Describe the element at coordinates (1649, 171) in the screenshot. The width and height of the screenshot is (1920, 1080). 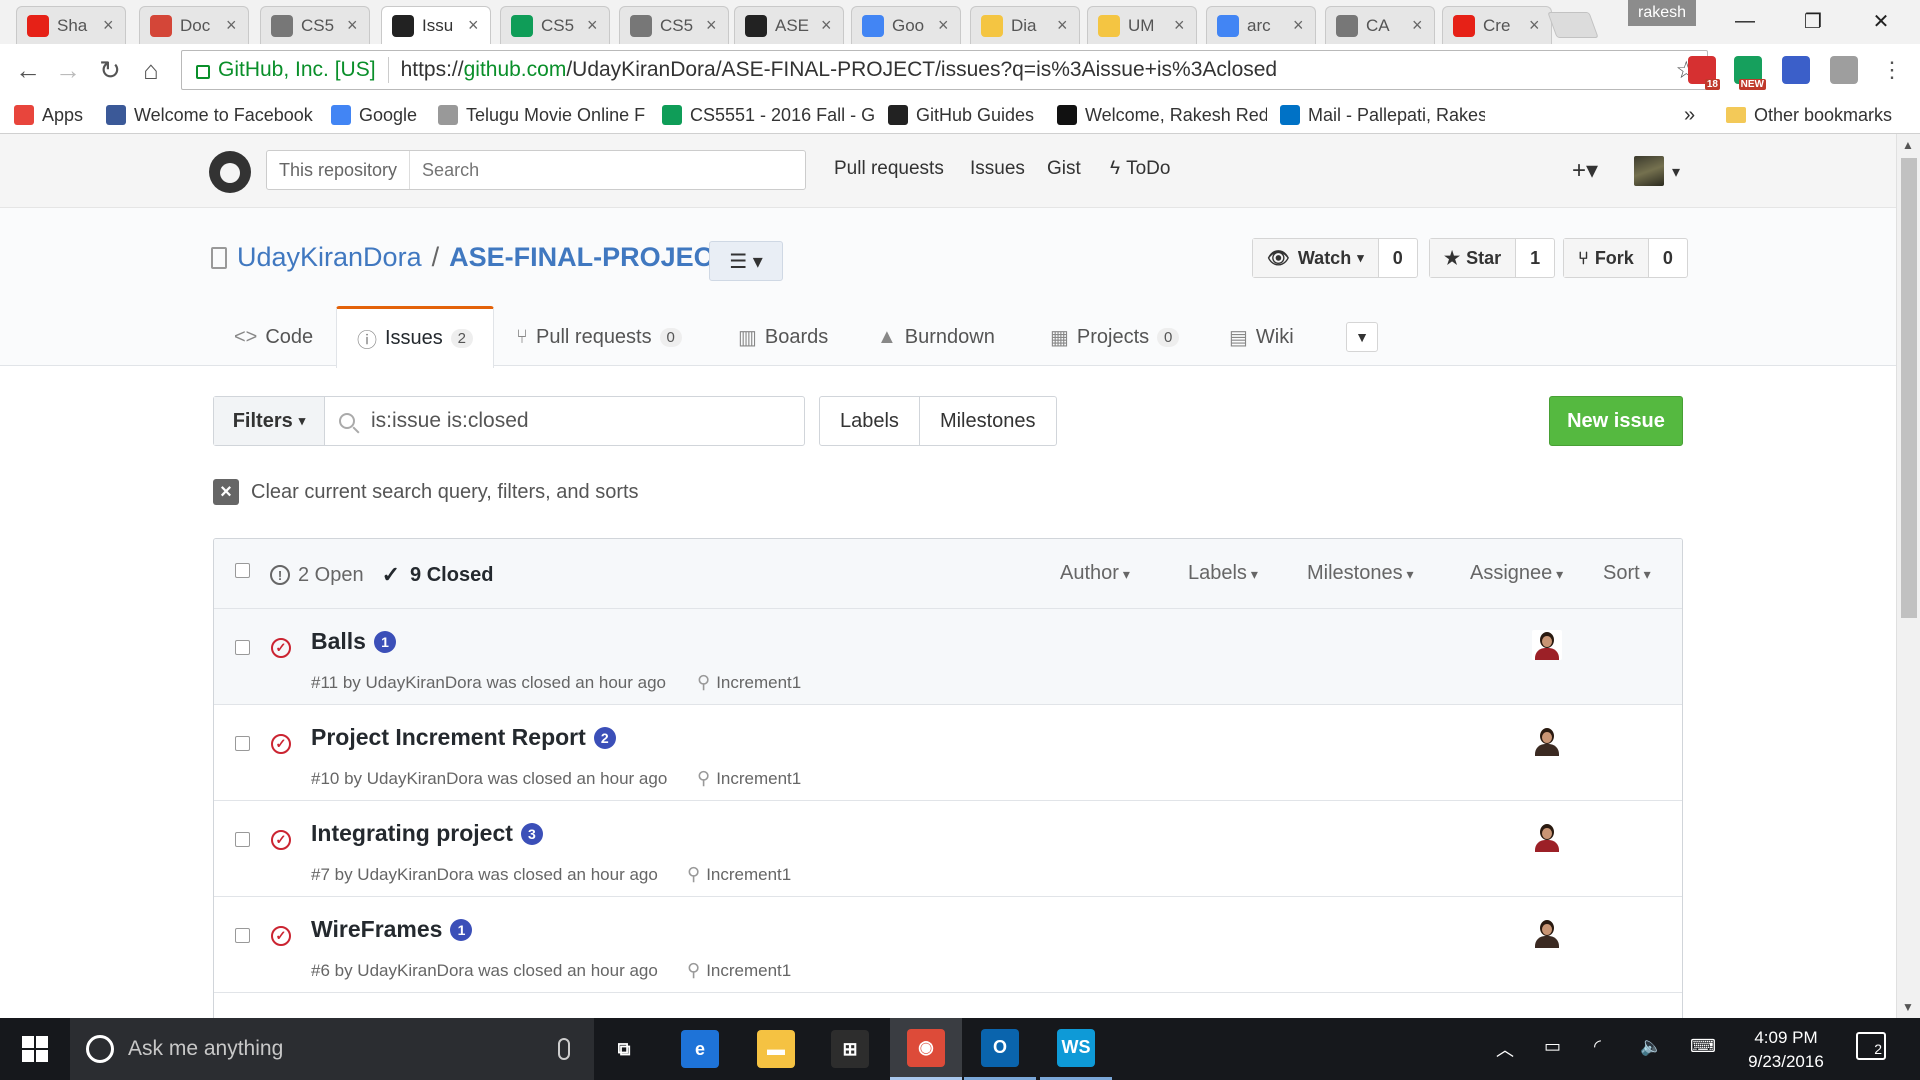
I see `user-avatar` at that location.